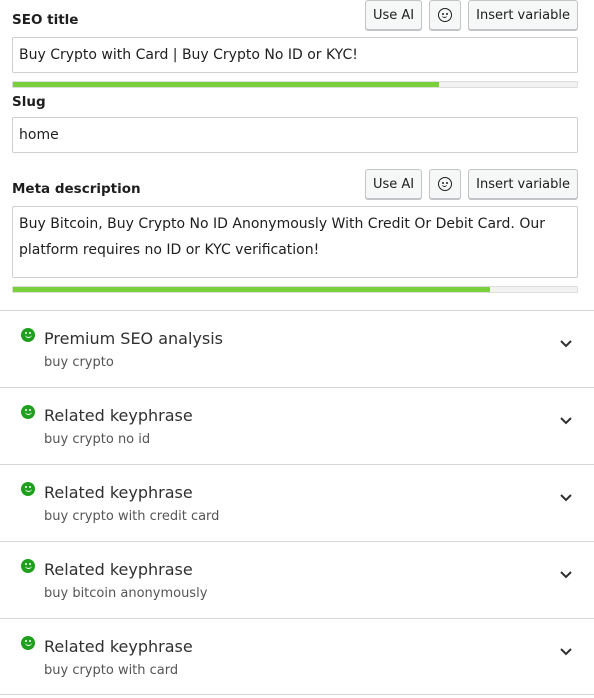 This screenshot has height=698, width=594. What do you see at coordinates (79, 362) in the screenshot?
I see `panel-keyphrase: buy crypto` at bounding box center [79, 362].